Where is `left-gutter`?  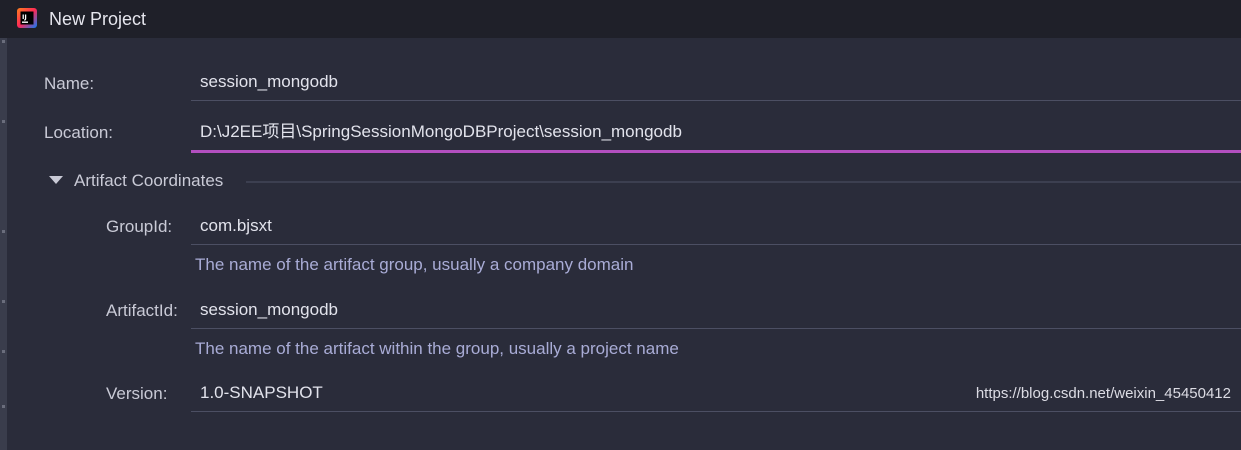
left-gutter is located at coordinates (3, 225).